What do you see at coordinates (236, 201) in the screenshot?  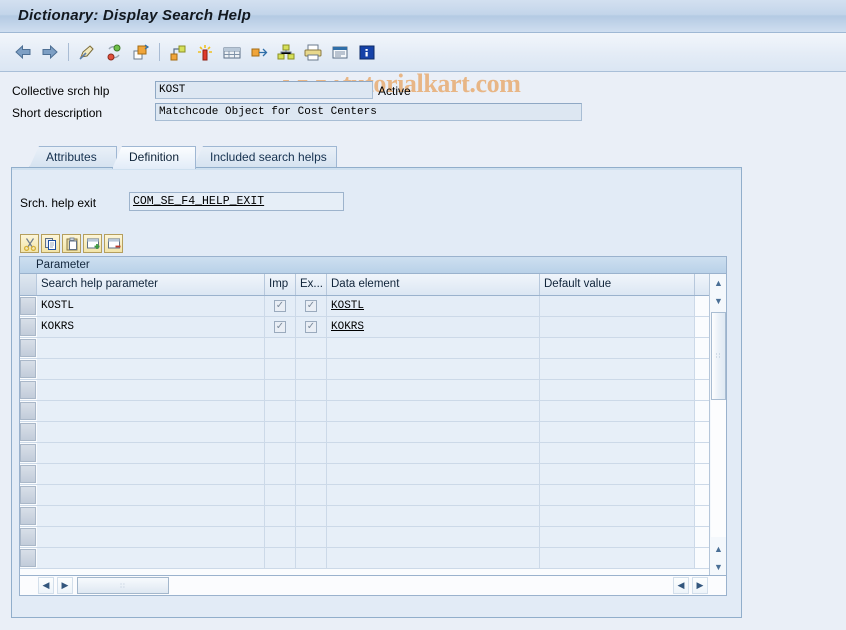 I see `search-help-exit-input` at bounding box center [236, 201].